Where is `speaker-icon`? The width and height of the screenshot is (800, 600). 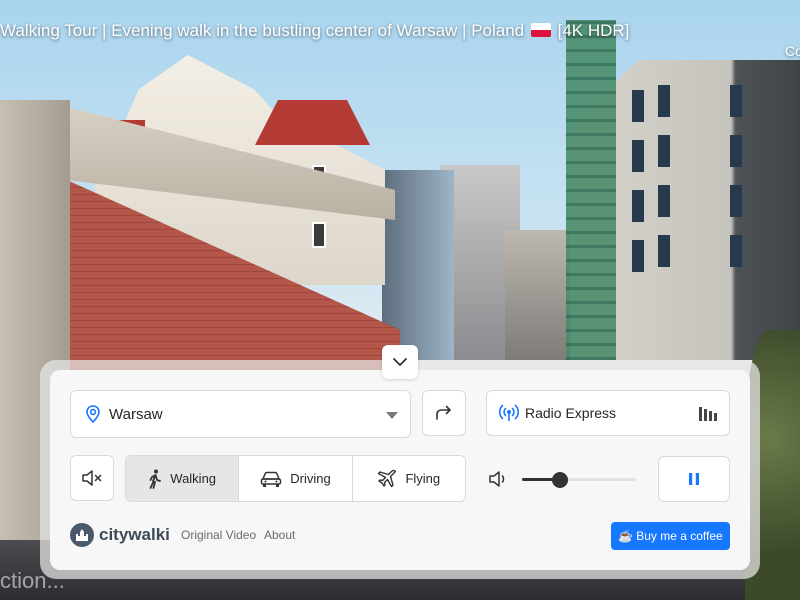
speaker-icon is located at coordinates (497, 479).